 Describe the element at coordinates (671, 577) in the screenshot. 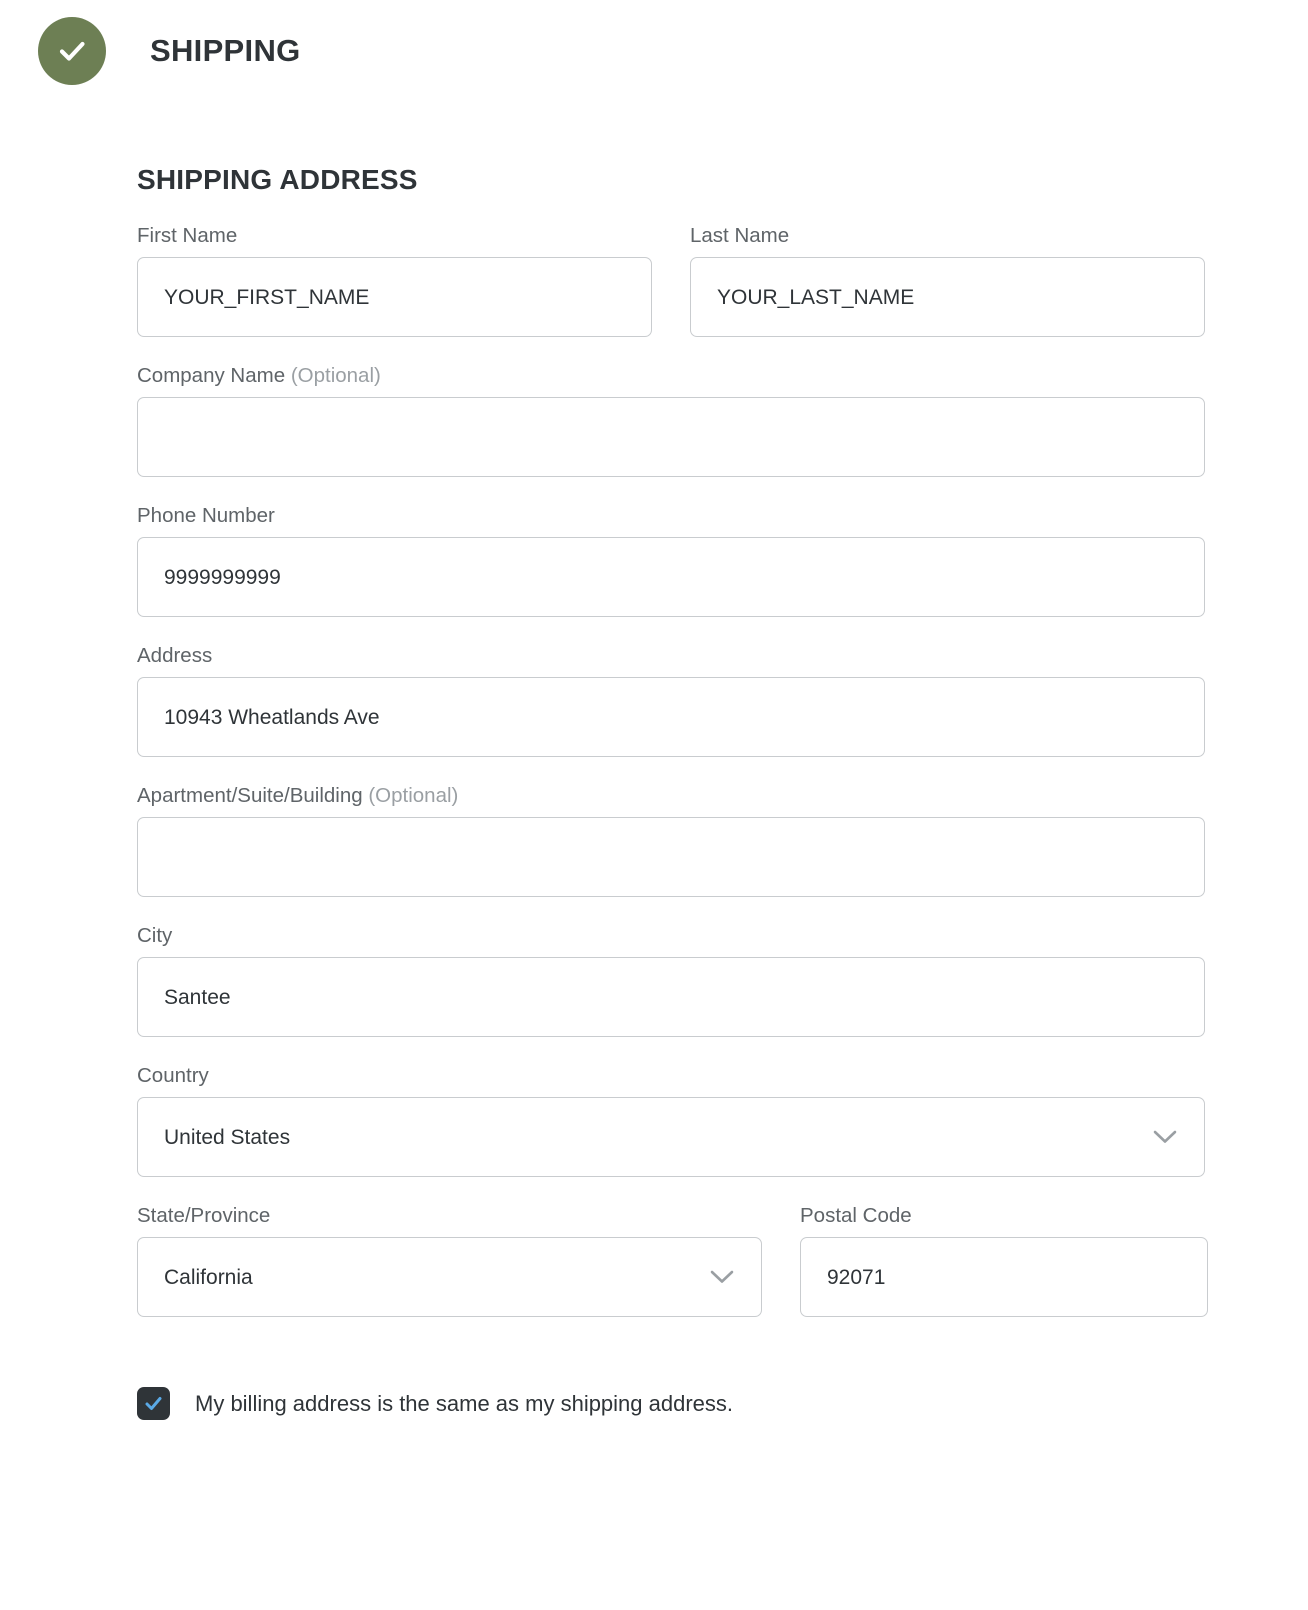

I see `phone-number-input: 9999999999` at that location.